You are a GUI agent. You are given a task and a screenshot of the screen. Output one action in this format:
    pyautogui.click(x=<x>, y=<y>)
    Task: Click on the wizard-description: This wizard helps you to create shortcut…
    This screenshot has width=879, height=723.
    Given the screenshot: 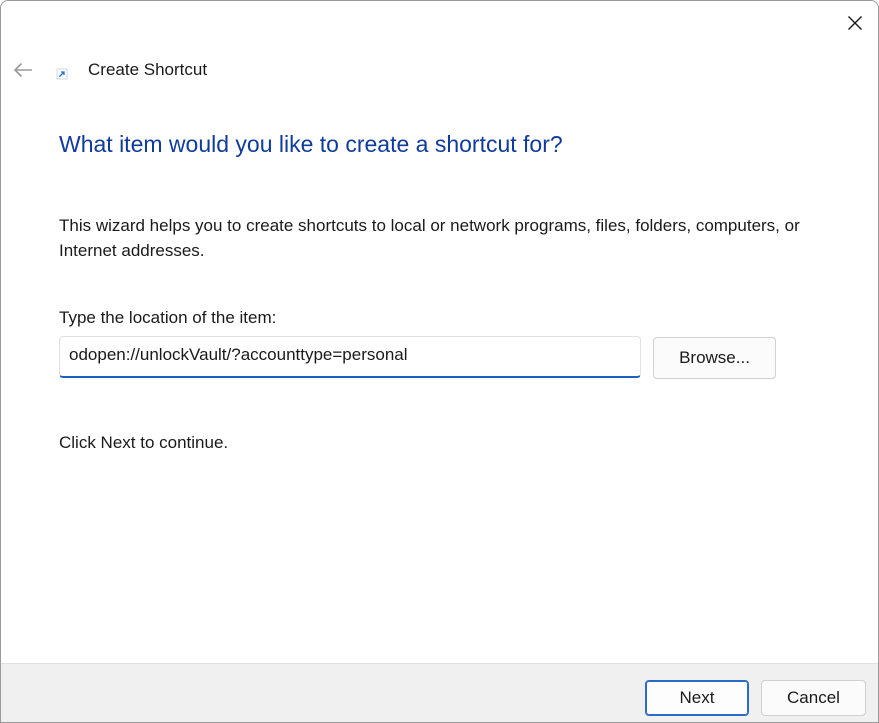 What is the action you would take?
    pyautogui.click(x=429, y=238)
    